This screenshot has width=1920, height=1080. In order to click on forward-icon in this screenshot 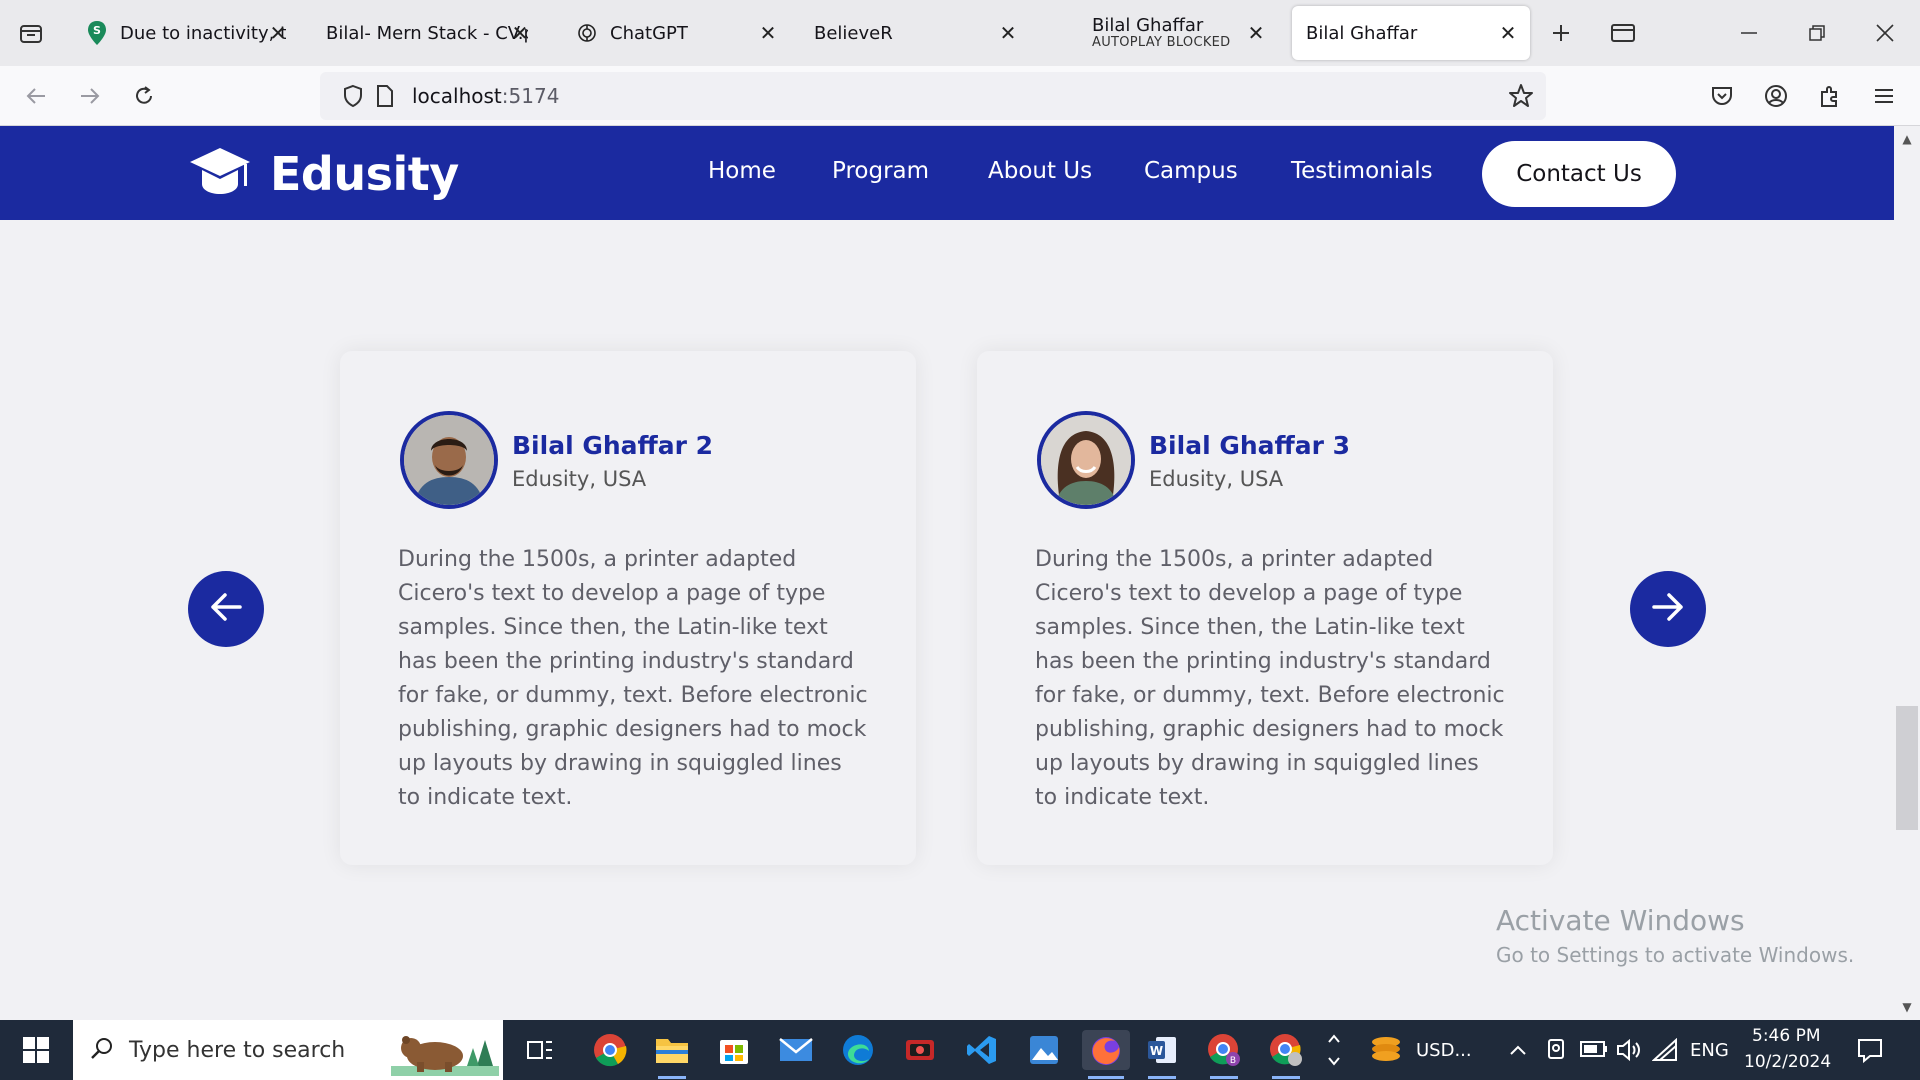, I will do `click(90, 96)`.